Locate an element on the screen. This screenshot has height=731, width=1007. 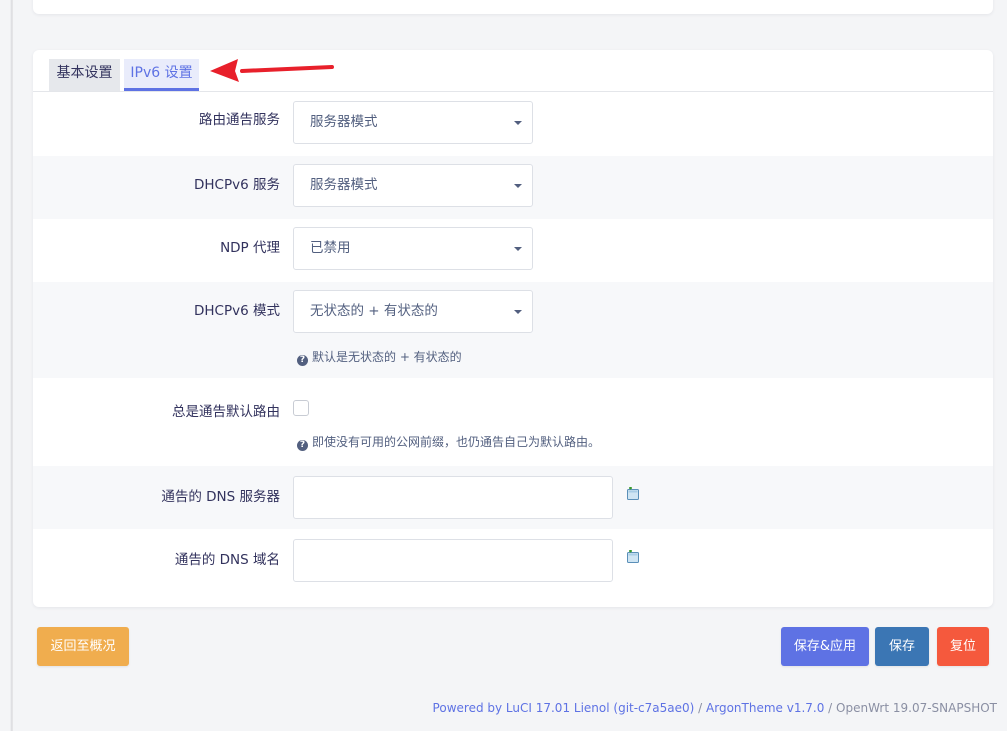
row-ra-service: 路由通告服务 服务器模式 is located at coordinates (513, 124).